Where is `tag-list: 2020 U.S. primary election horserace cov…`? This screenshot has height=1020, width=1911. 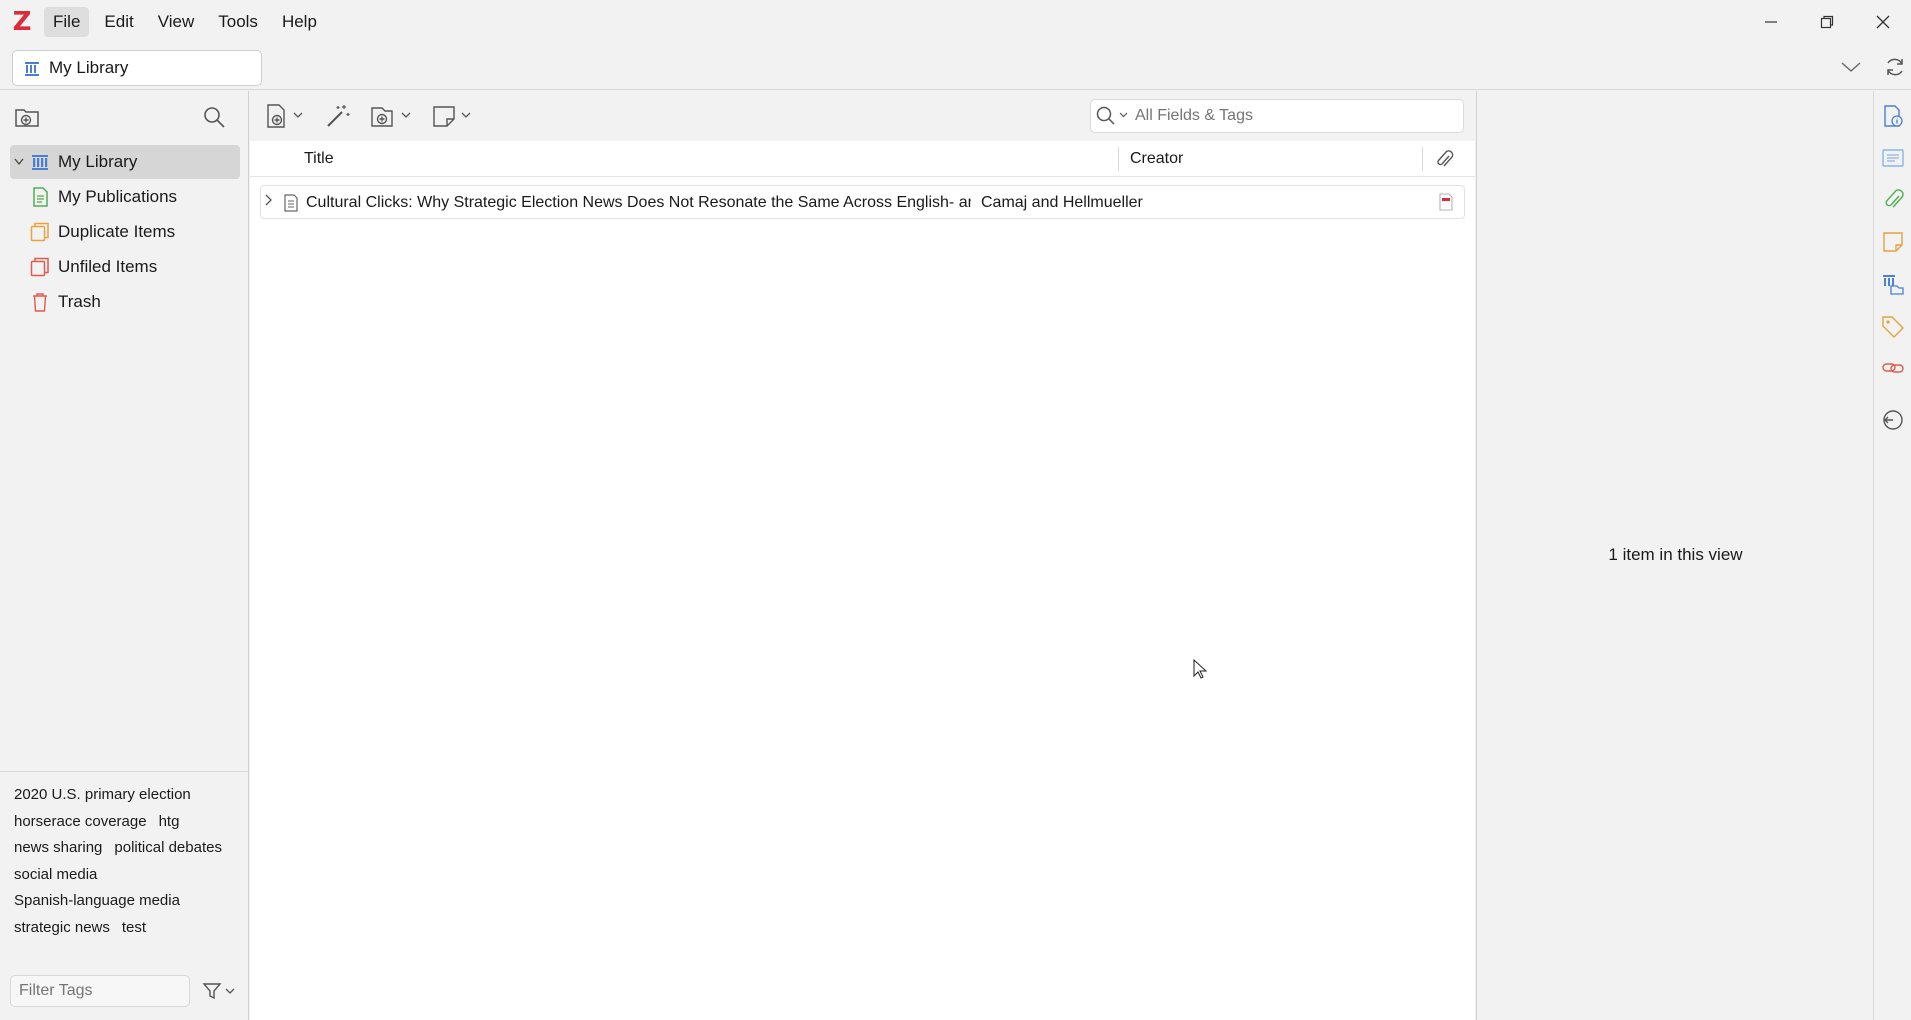
tag-list: 2020 U.S. primary election horserace cov… is located at coordinates (128, 861).